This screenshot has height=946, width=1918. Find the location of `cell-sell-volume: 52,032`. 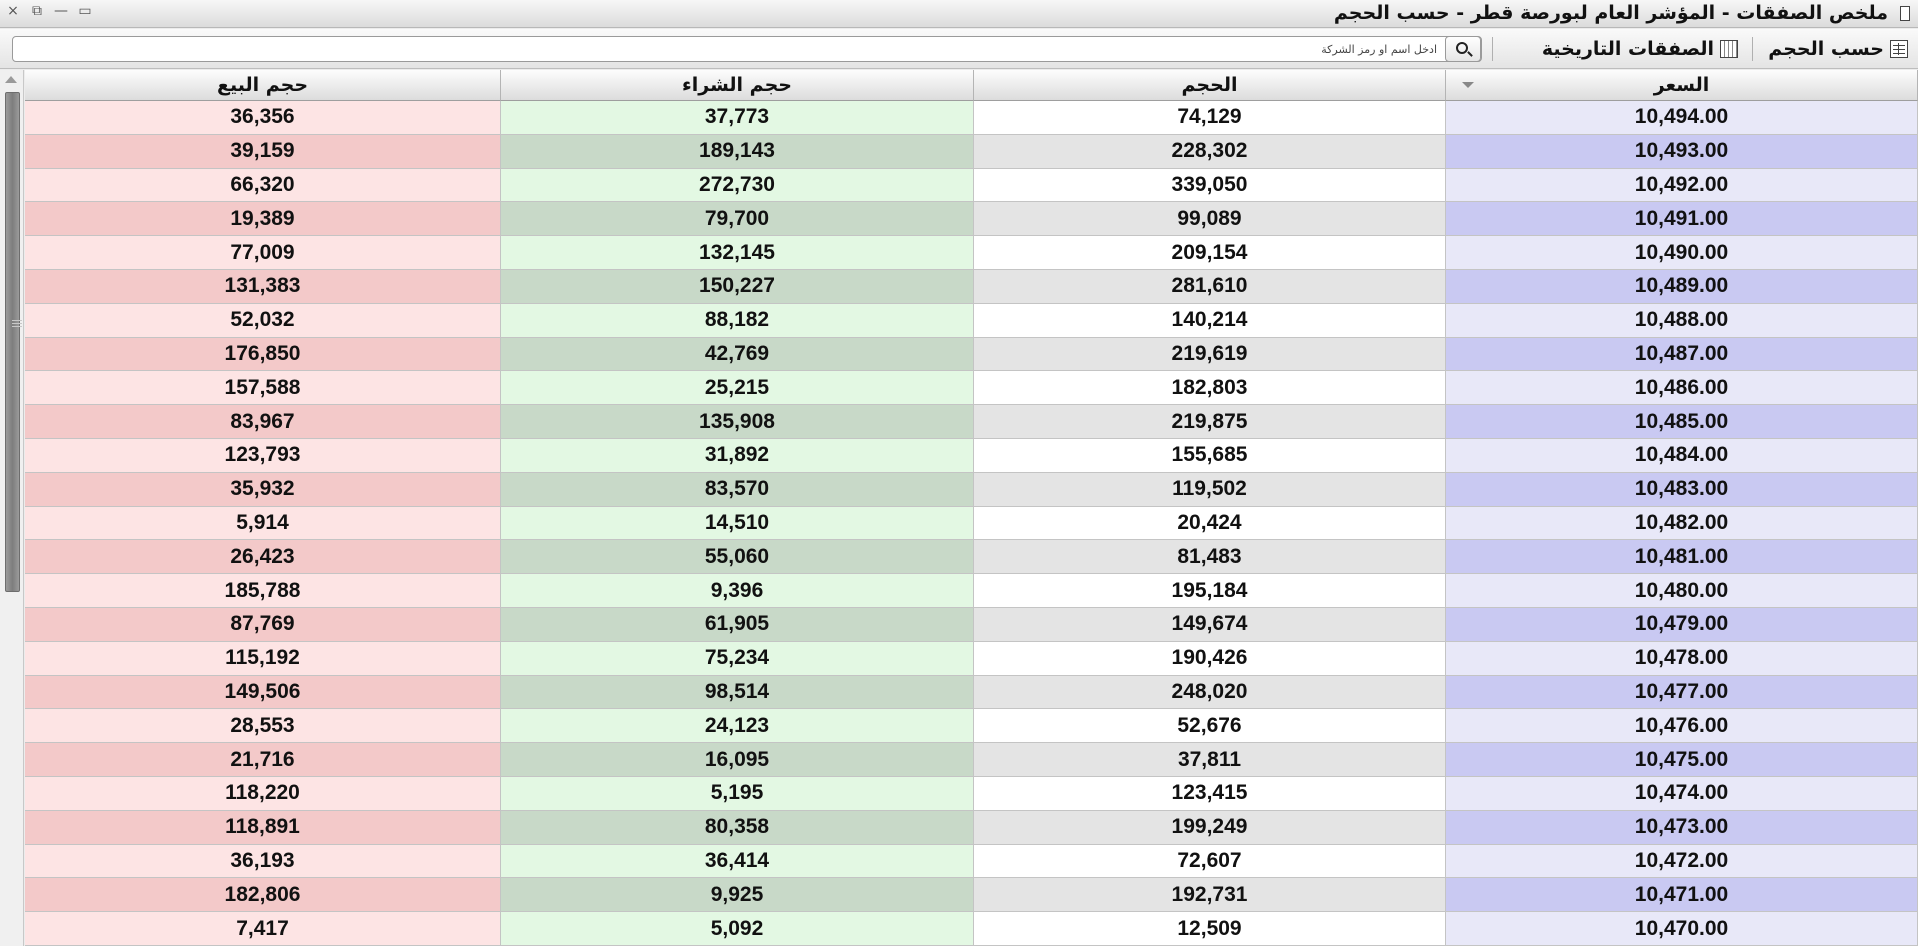

cell-sell-volume: 52,032 is located at coordinates (263, 320).